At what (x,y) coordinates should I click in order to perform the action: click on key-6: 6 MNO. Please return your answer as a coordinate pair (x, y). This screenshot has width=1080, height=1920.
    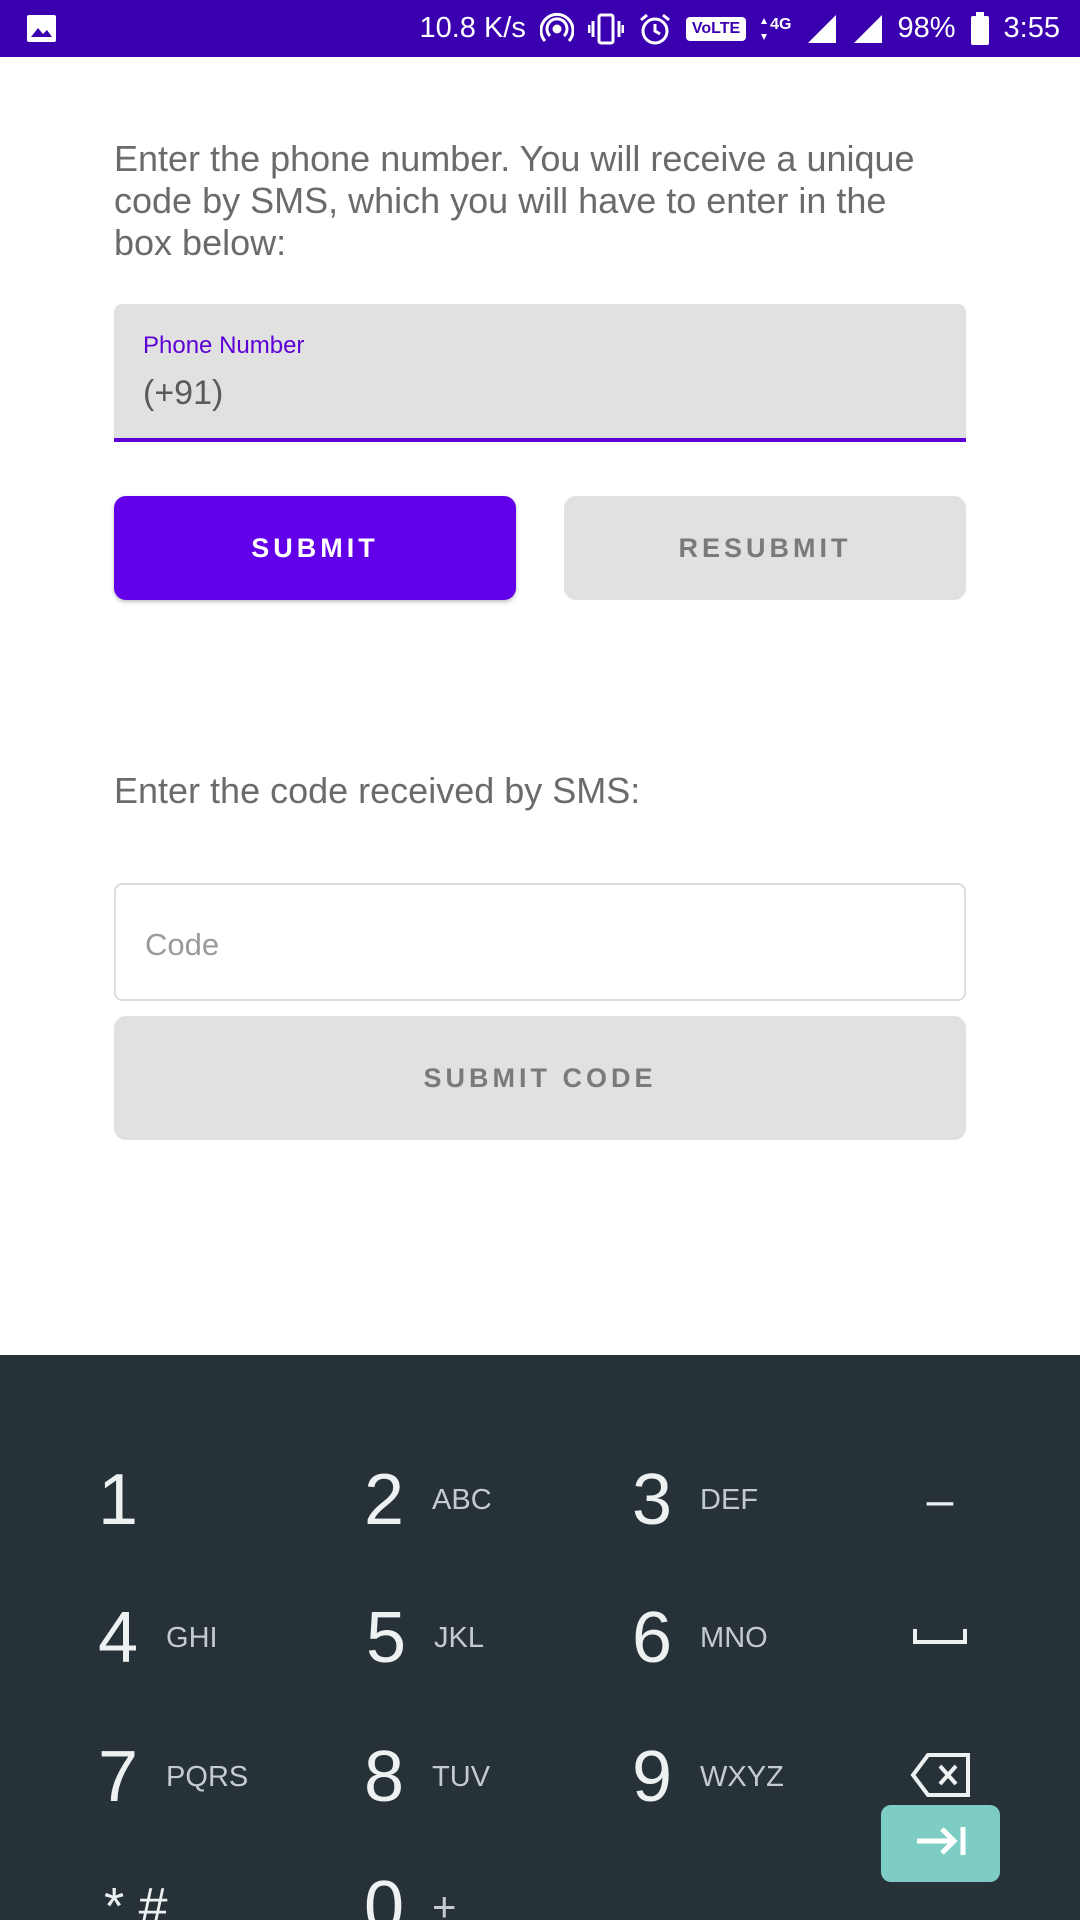
    Looking at the image, I should click on (700, 1638).